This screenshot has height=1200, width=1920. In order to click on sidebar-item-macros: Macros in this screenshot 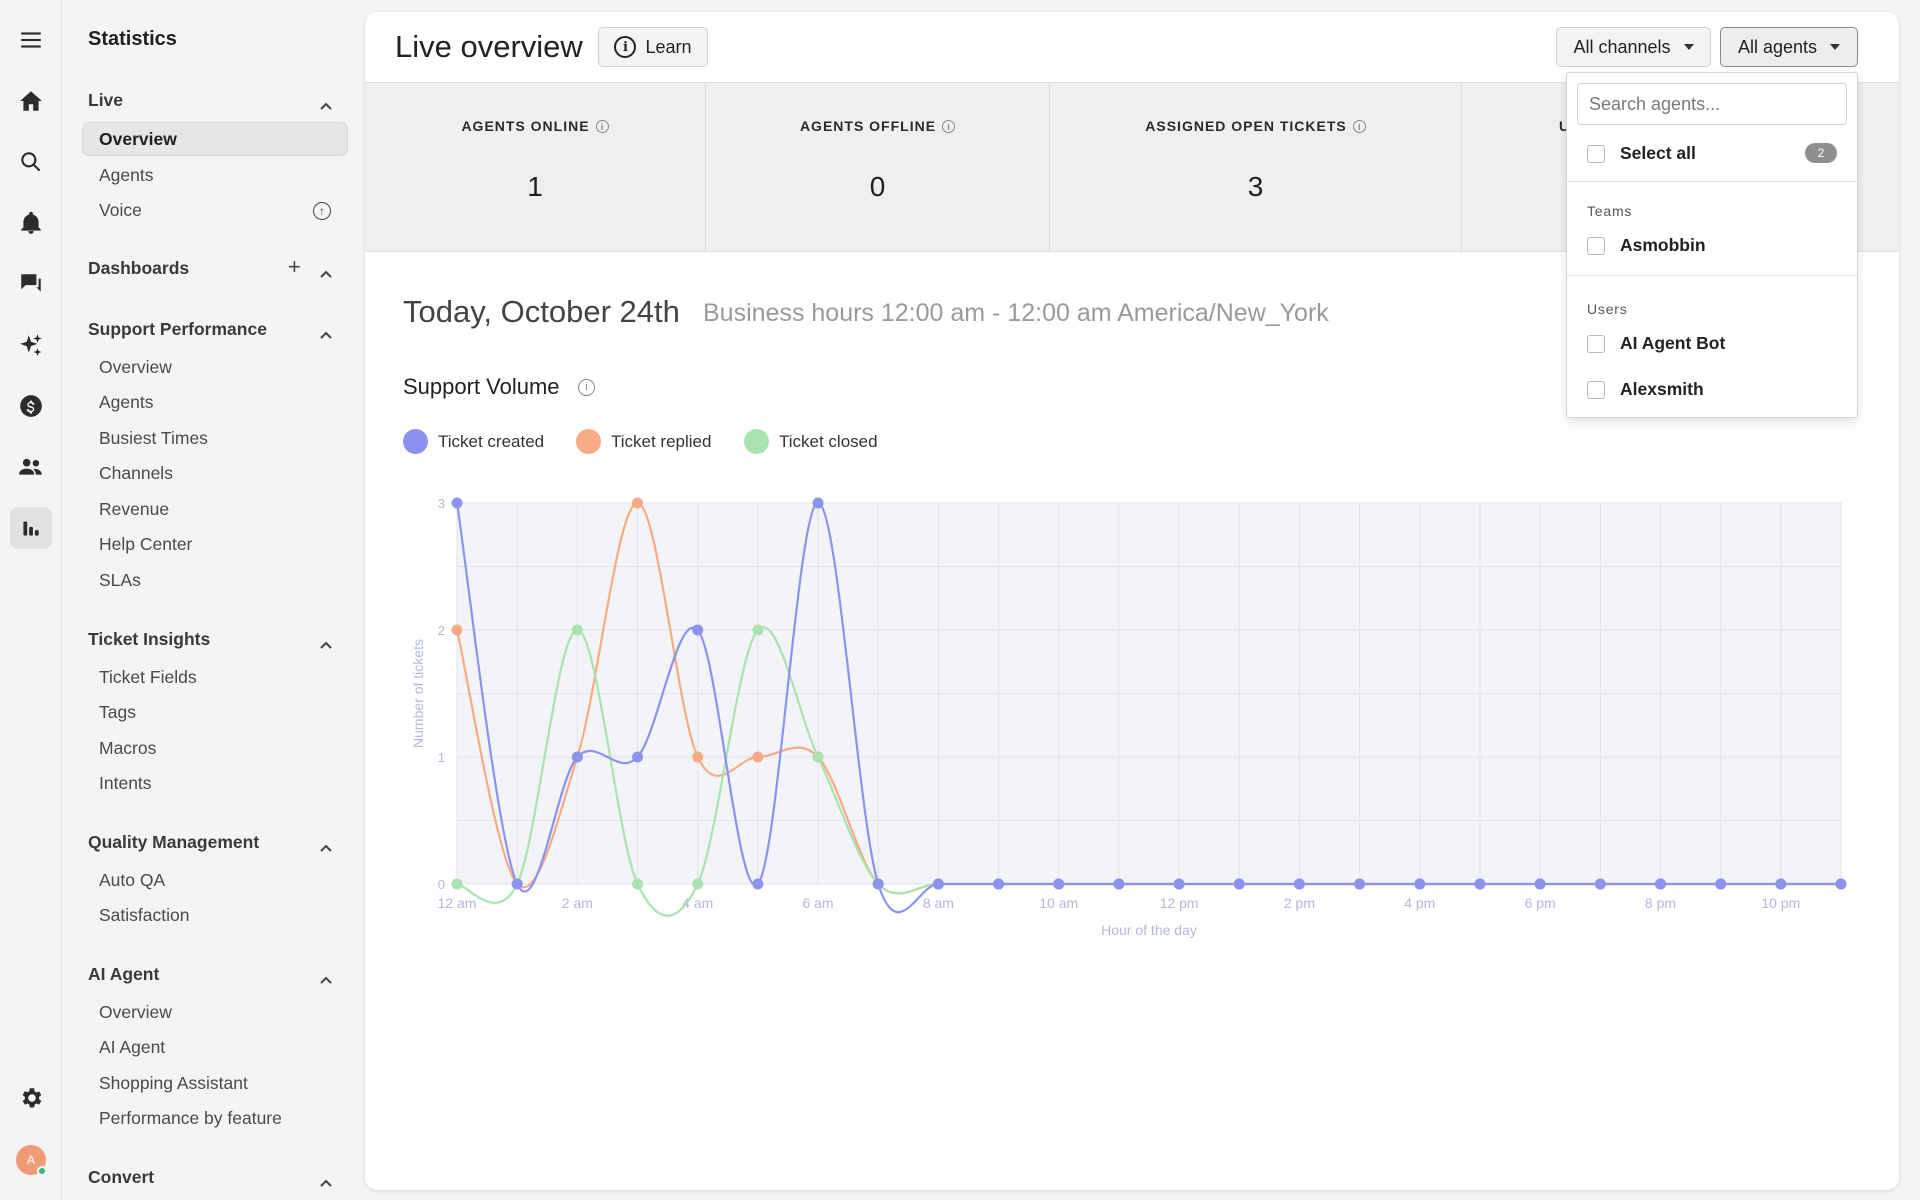, I will do `click(127, 748)`.